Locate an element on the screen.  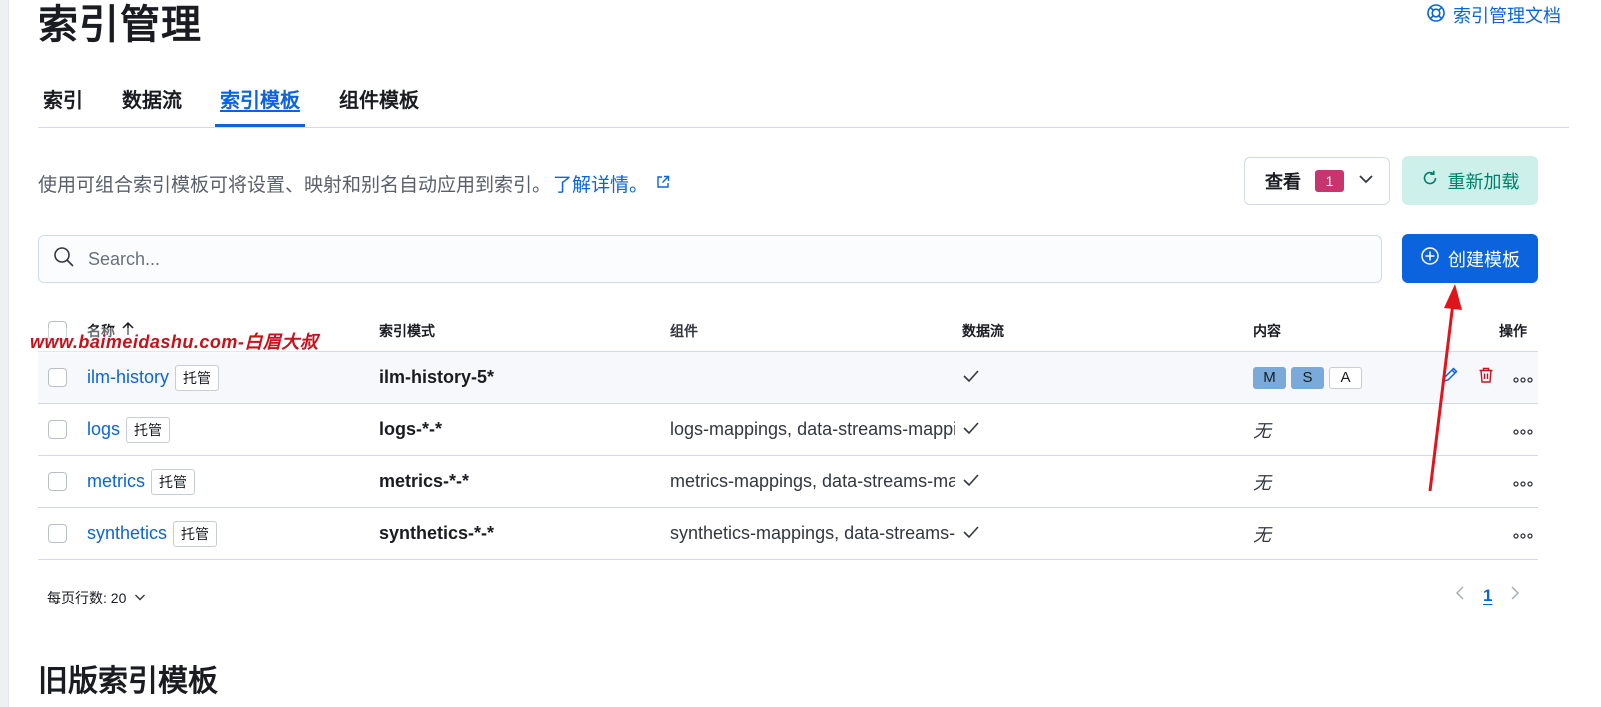
row-name-cell: logs 托管 is located at coordinates (129, 429).